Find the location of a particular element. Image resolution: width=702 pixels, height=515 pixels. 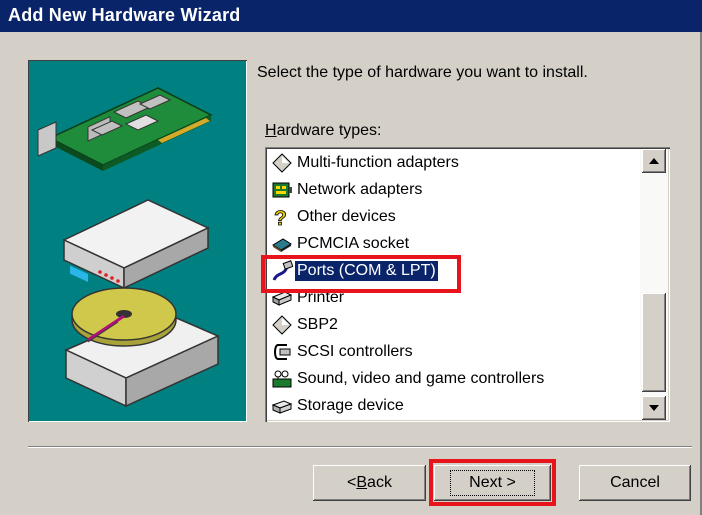

cancel-button: Cancel is located at coordinates (635, 483).